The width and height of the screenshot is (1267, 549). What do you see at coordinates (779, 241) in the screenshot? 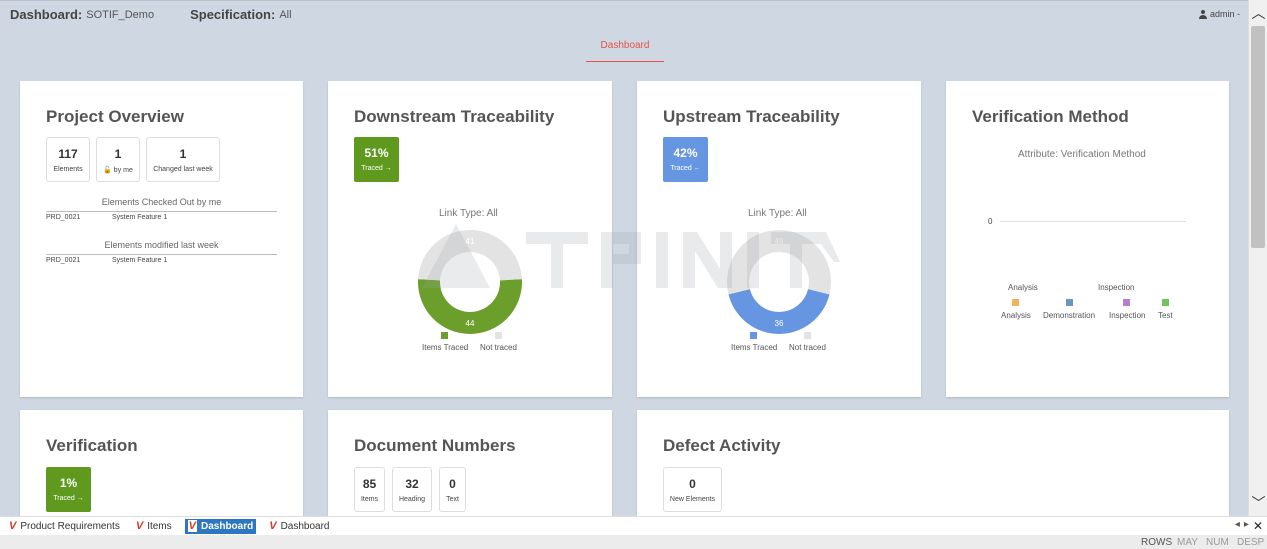
I see `donut-segment-not-traced-label: 49` at bounding box center [779, 241].